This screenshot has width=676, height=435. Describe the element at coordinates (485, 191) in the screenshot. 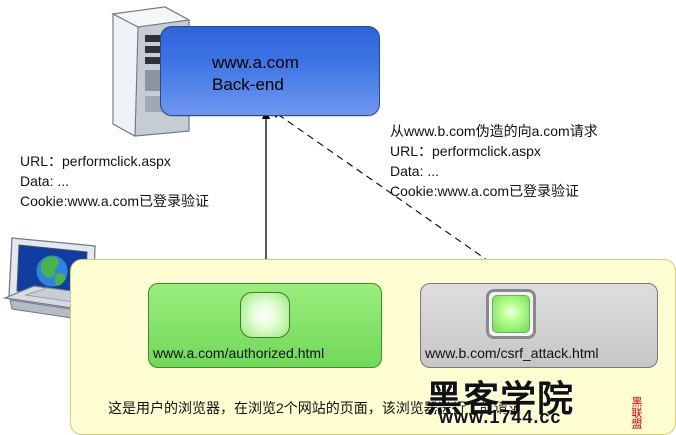

I see `request-right-cookie: Cookie:www.a.com已登录验证` at that location.